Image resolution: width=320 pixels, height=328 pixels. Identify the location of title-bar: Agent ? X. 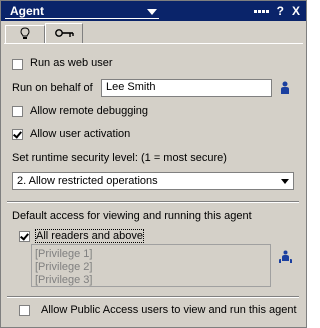
(153, 11).